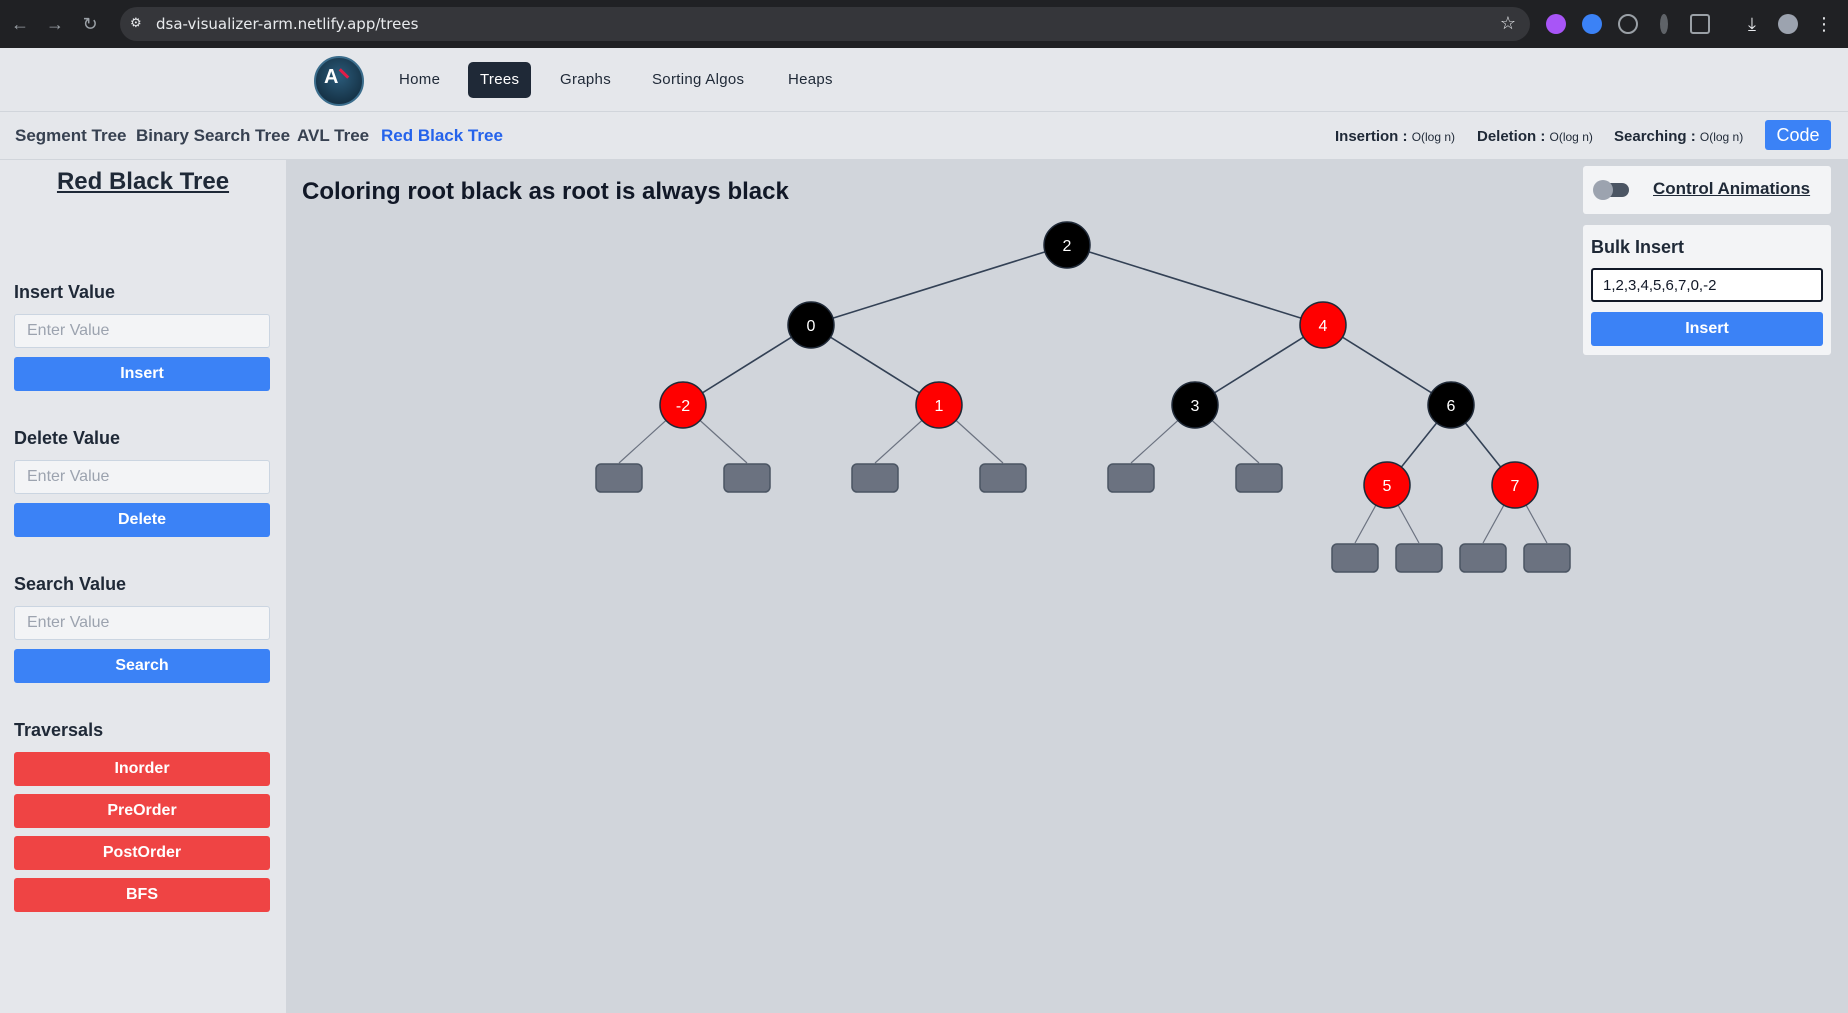 The width and height of the screenshot is (1848, 1013). Describe the element at coordinates (67, 438) in the screenshot. I see `delete-value-label: Delete Value` at that location.